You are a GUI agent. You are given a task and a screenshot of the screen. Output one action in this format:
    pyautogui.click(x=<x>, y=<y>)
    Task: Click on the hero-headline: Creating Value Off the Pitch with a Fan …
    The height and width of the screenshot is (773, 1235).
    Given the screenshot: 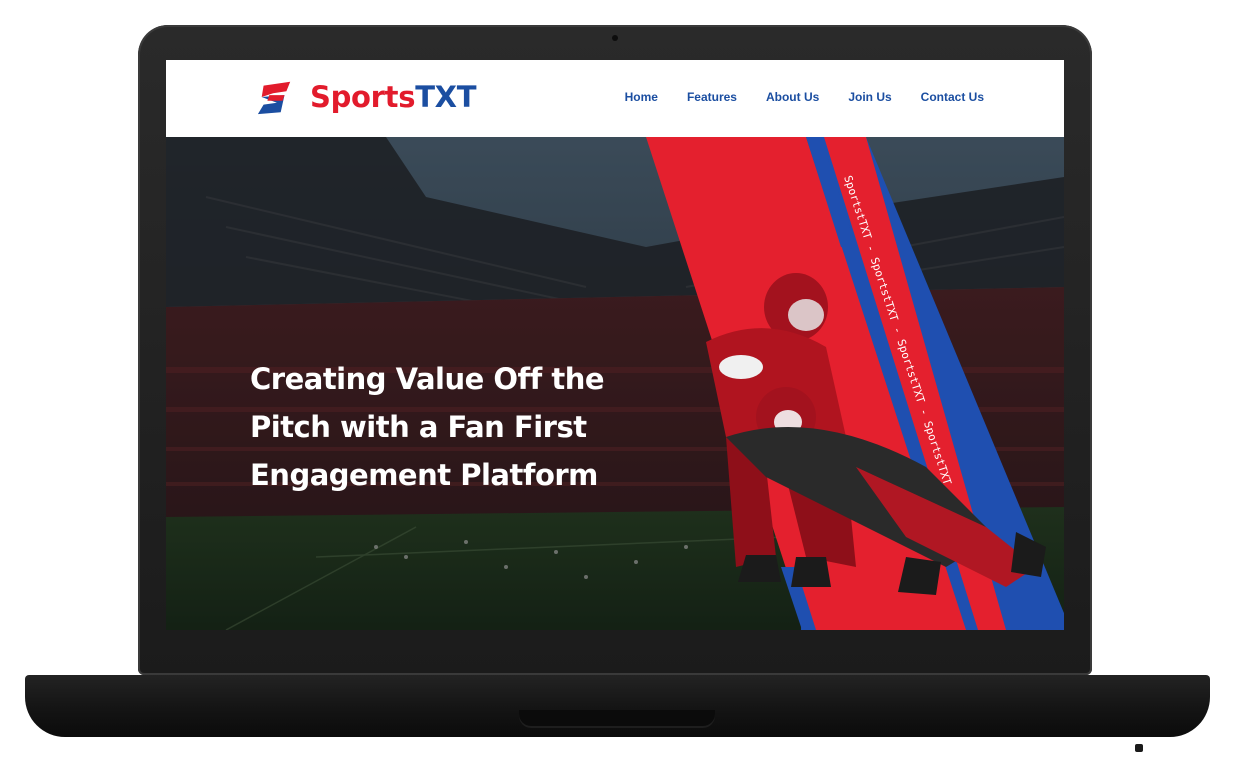 What is the action you would take?
    pyautogui.click(x=427, y=427)
    